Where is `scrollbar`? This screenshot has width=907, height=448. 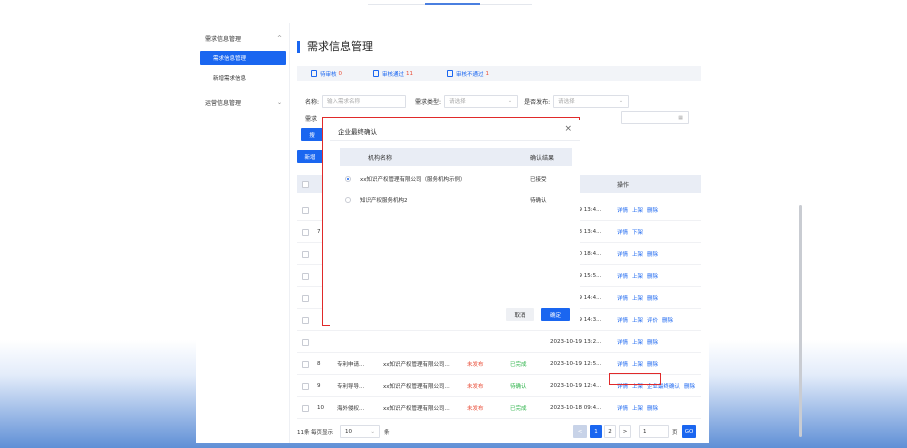
scrollbar is located at coordinates (800, 321).